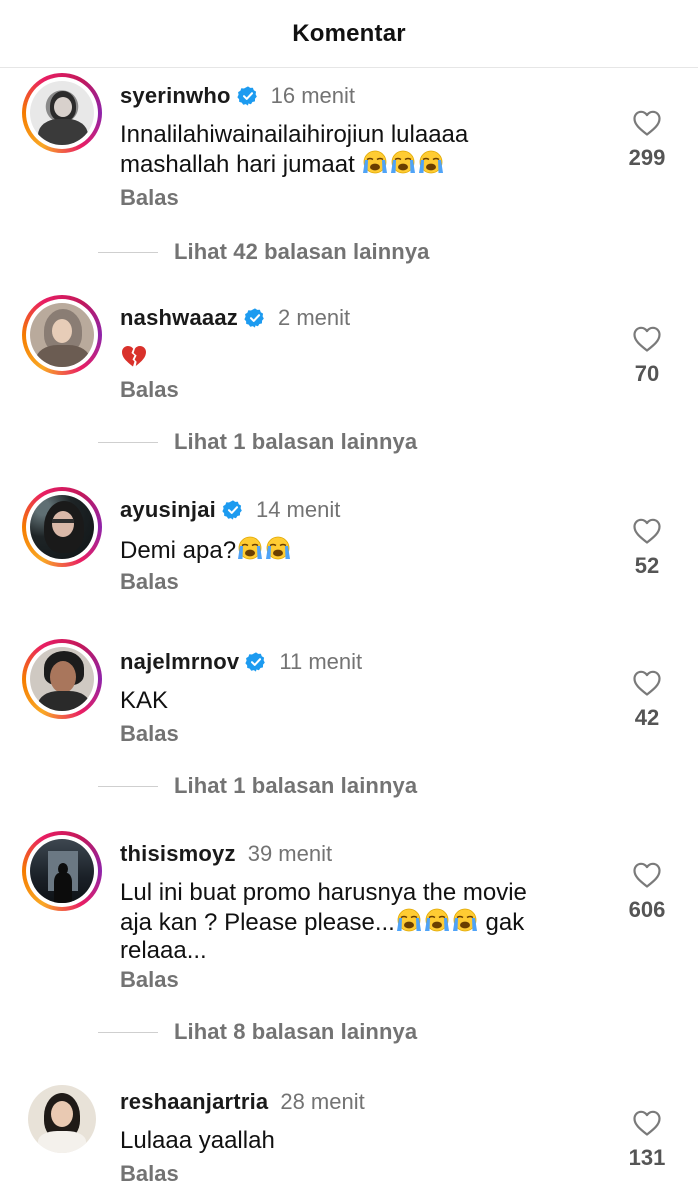 This screenshot has width=698, height=1200. I want to click on like-button: 131, so click(647, 1140).